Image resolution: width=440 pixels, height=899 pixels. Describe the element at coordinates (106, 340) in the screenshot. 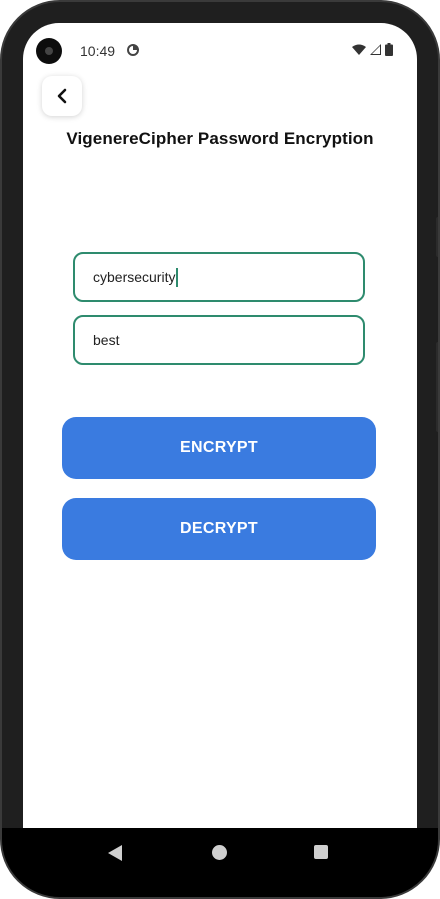

I see `key-input-value: best` at that location.